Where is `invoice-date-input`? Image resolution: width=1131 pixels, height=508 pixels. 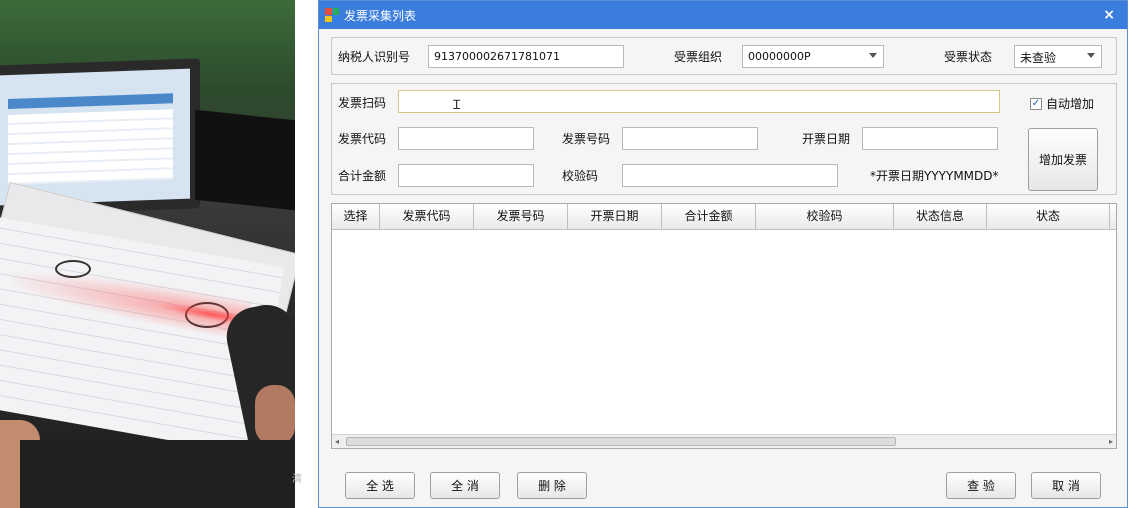
invoice-date-input is located at coordinates (930, 138).